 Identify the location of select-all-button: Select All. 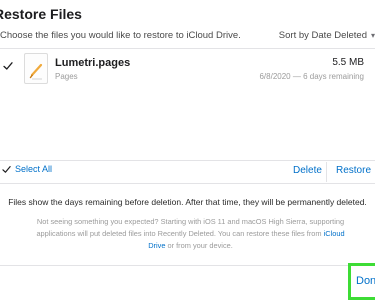
(27, 169).